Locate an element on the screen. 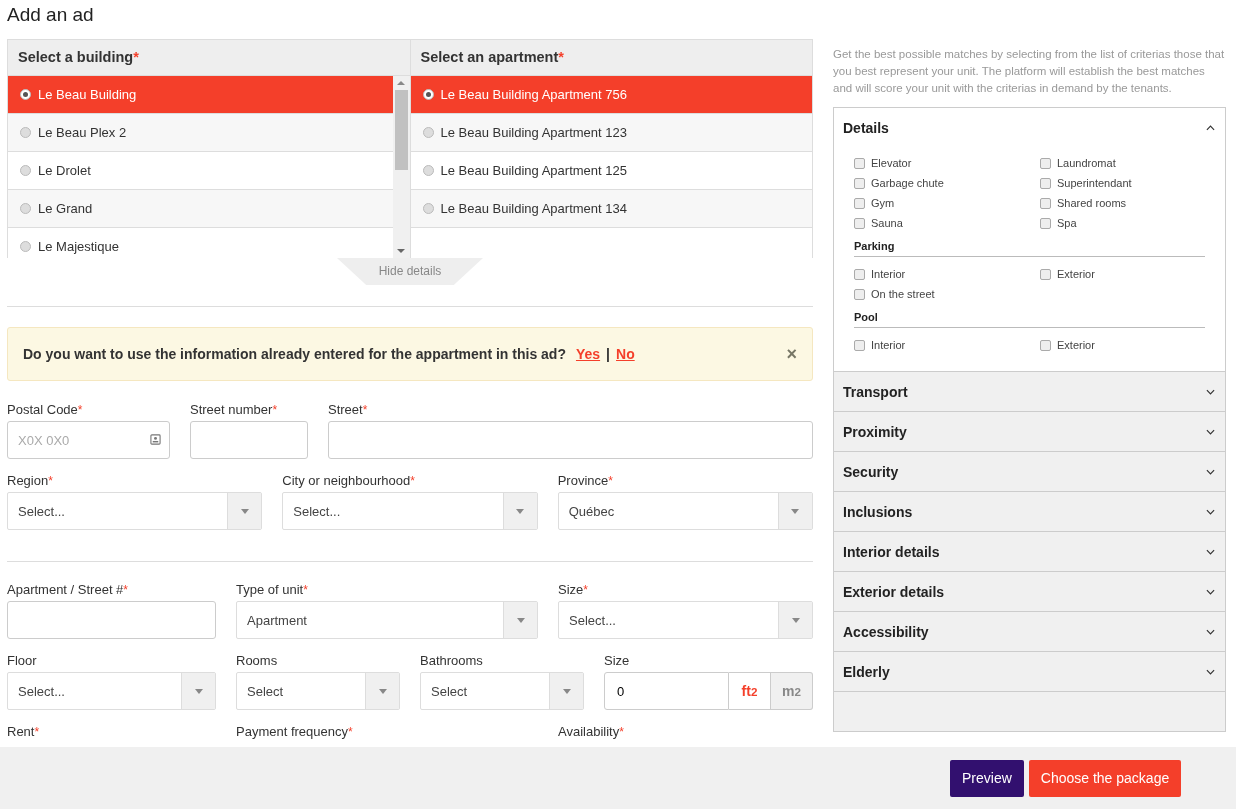 The height and width of the screenshot is (809, 1236). choose-package-button: Choose the package is located at coordinates (1105, 778).